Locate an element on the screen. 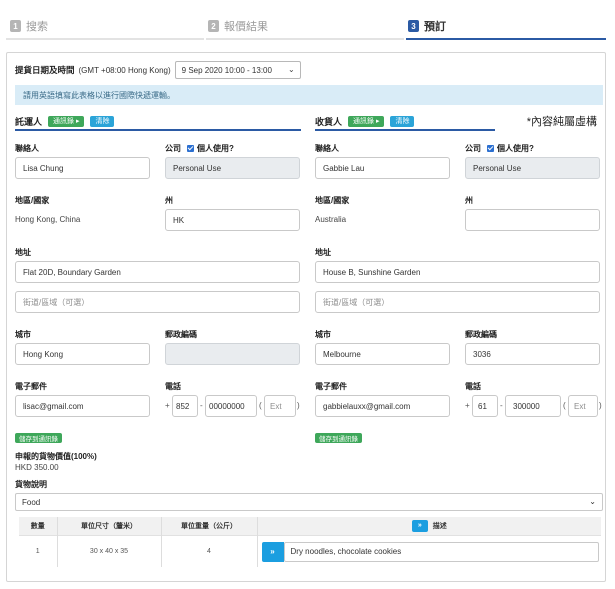 The height and width of the screenshot is (589, 615). step-quote-results: 2 報價結果 is located at coordinates (238, 26).